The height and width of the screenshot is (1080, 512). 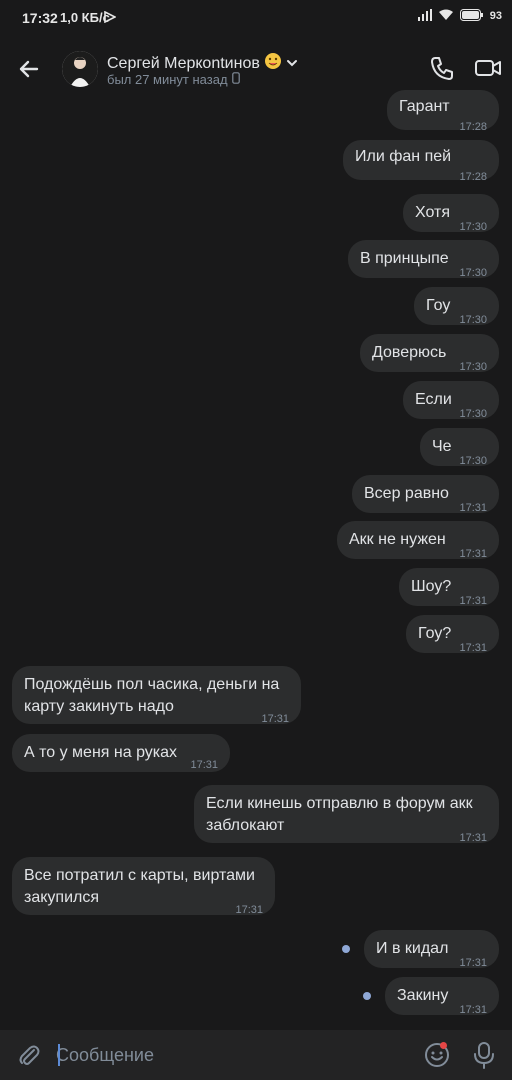 I want to click on status-network-speed: 1,0 КБ/с, so click(x=85, y=17).